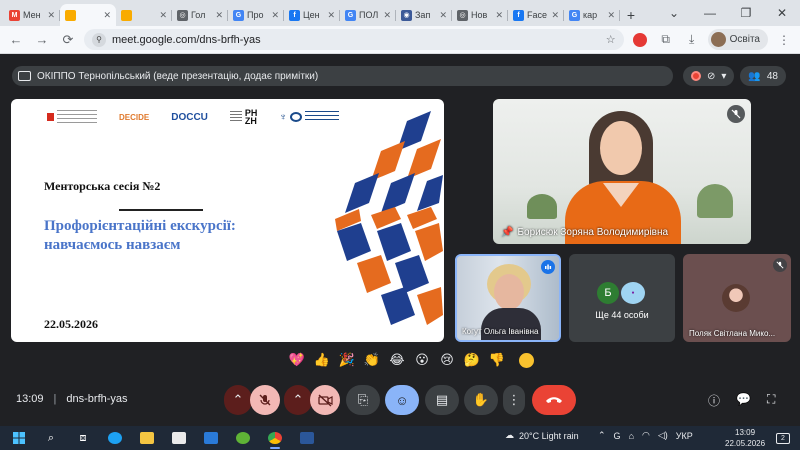 This screenshot has width=800, height=450. I want to click on profile-button: Освіта, so click(737, 39).